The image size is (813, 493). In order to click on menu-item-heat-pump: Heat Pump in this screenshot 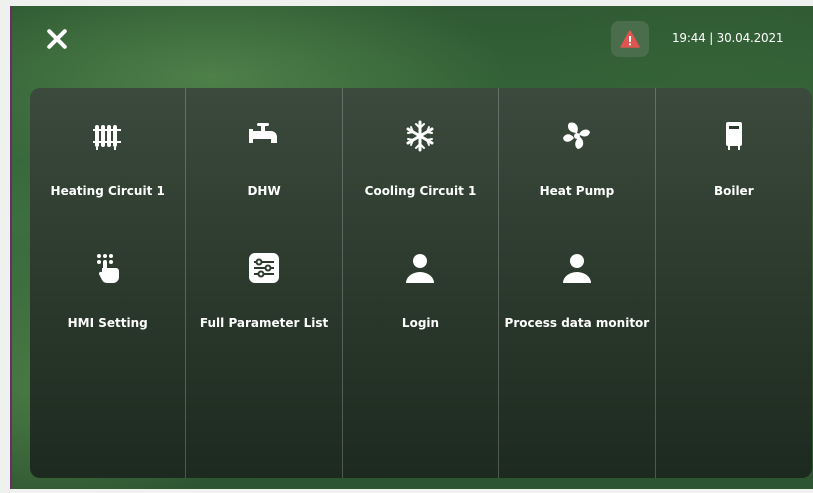, I will do `click(576, 172)`.